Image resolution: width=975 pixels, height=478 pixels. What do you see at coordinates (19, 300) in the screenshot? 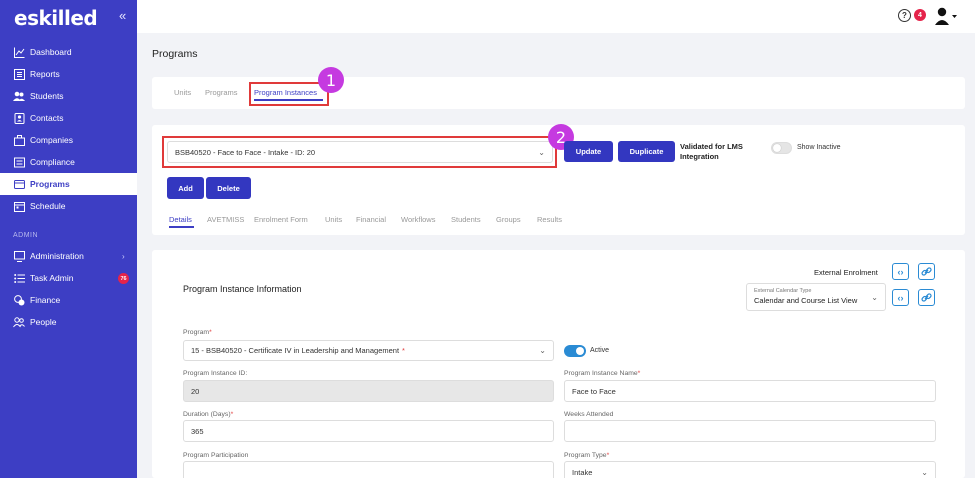
I see `finance-icon` at bounding box center [19, 300].